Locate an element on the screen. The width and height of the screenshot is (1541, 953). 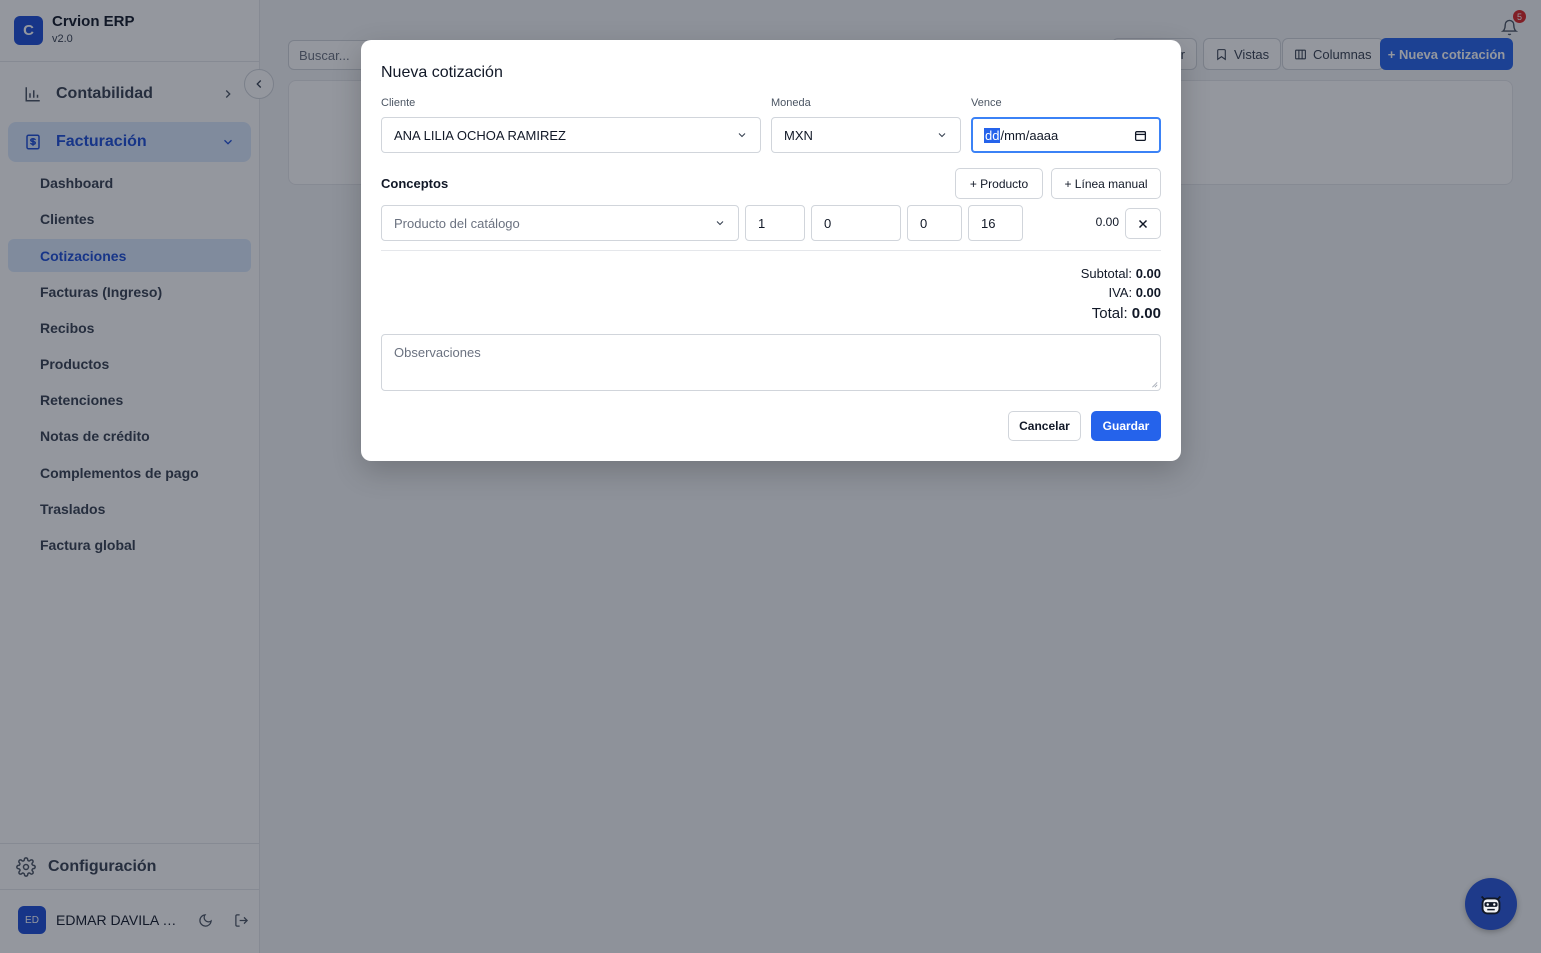
unit-price-value: 0 is located at coordinates (828, 223).